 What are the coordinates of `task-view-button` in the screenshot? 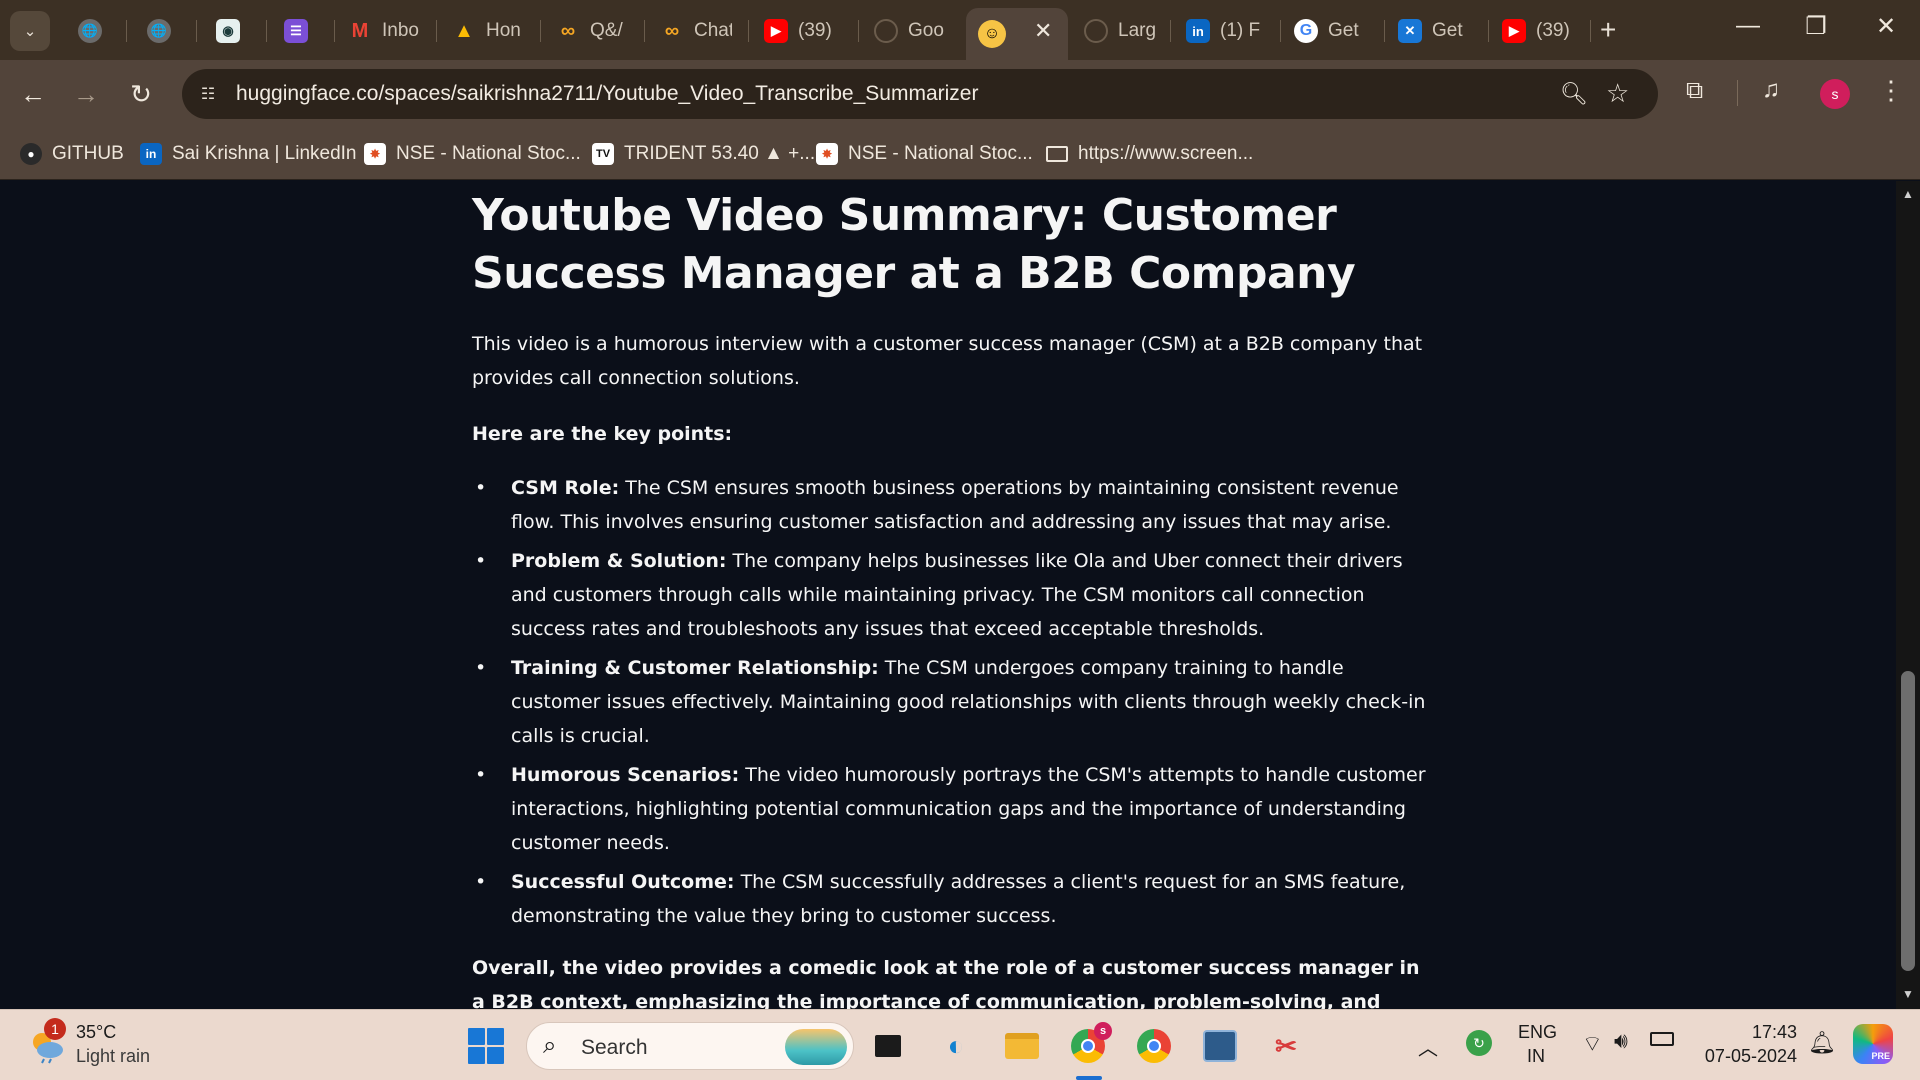 It's located at (888, 1046).